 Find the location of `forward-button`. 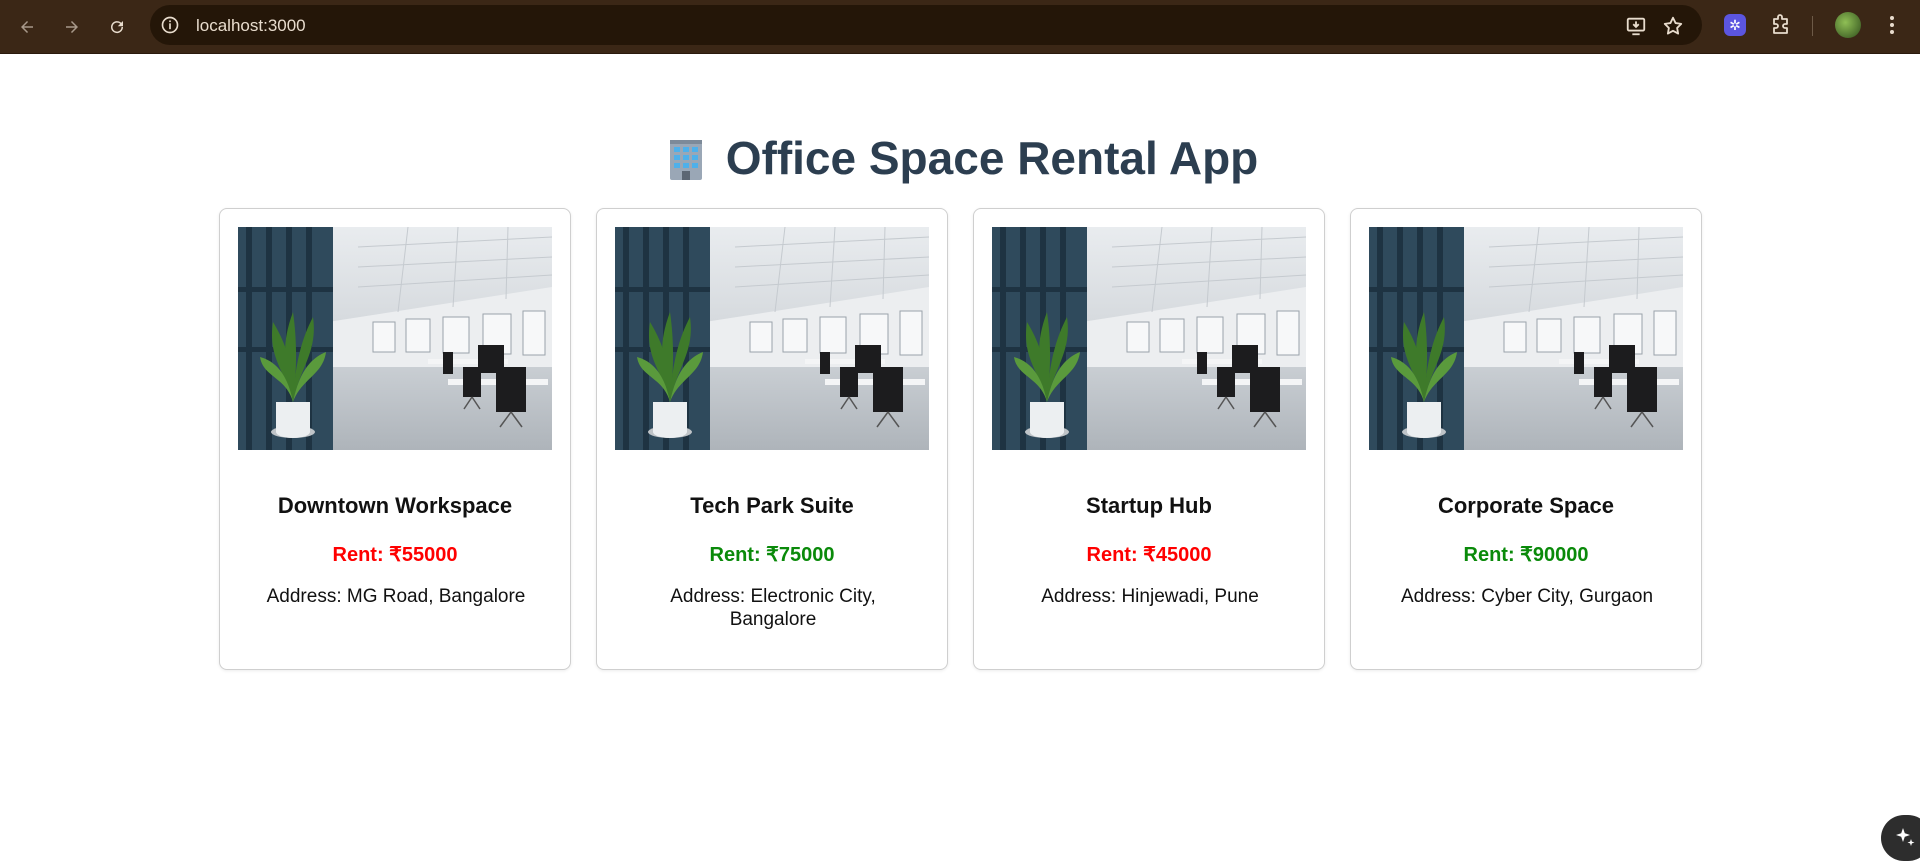

forward-button is located at coordinates (72, 27).